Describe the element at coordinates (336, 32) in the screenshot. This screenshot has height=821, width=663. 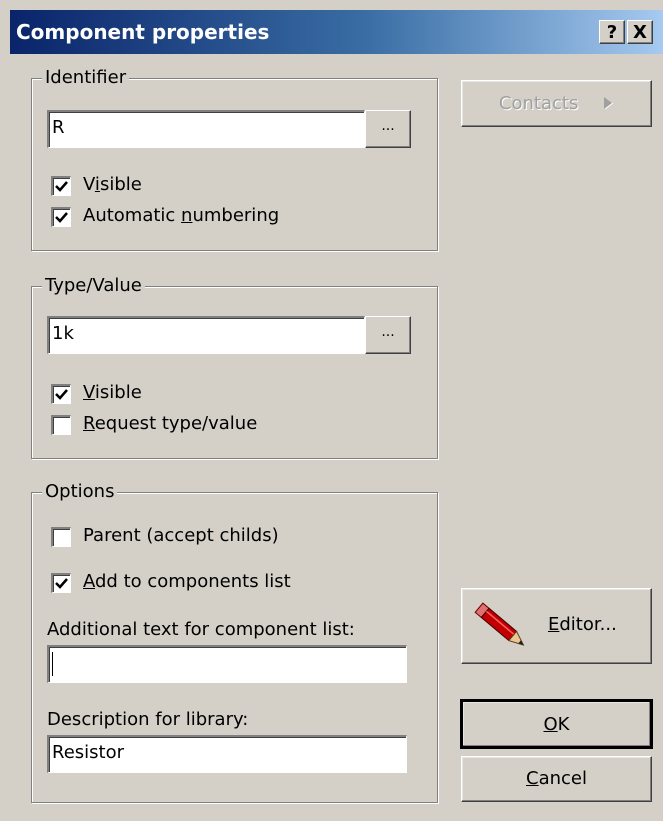
I see `title-bar: Component properties ? X` at that location.